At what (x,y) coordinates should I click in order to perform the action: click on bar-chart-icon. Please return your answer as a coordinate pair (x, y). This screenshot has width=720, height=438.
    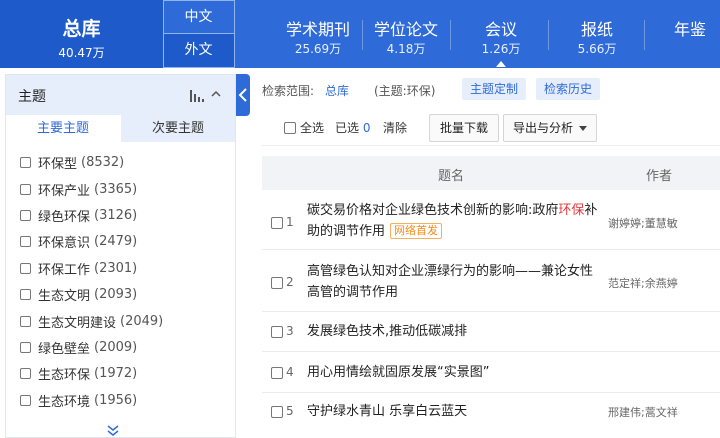
    Looking at the image, I should click on (197, 96).